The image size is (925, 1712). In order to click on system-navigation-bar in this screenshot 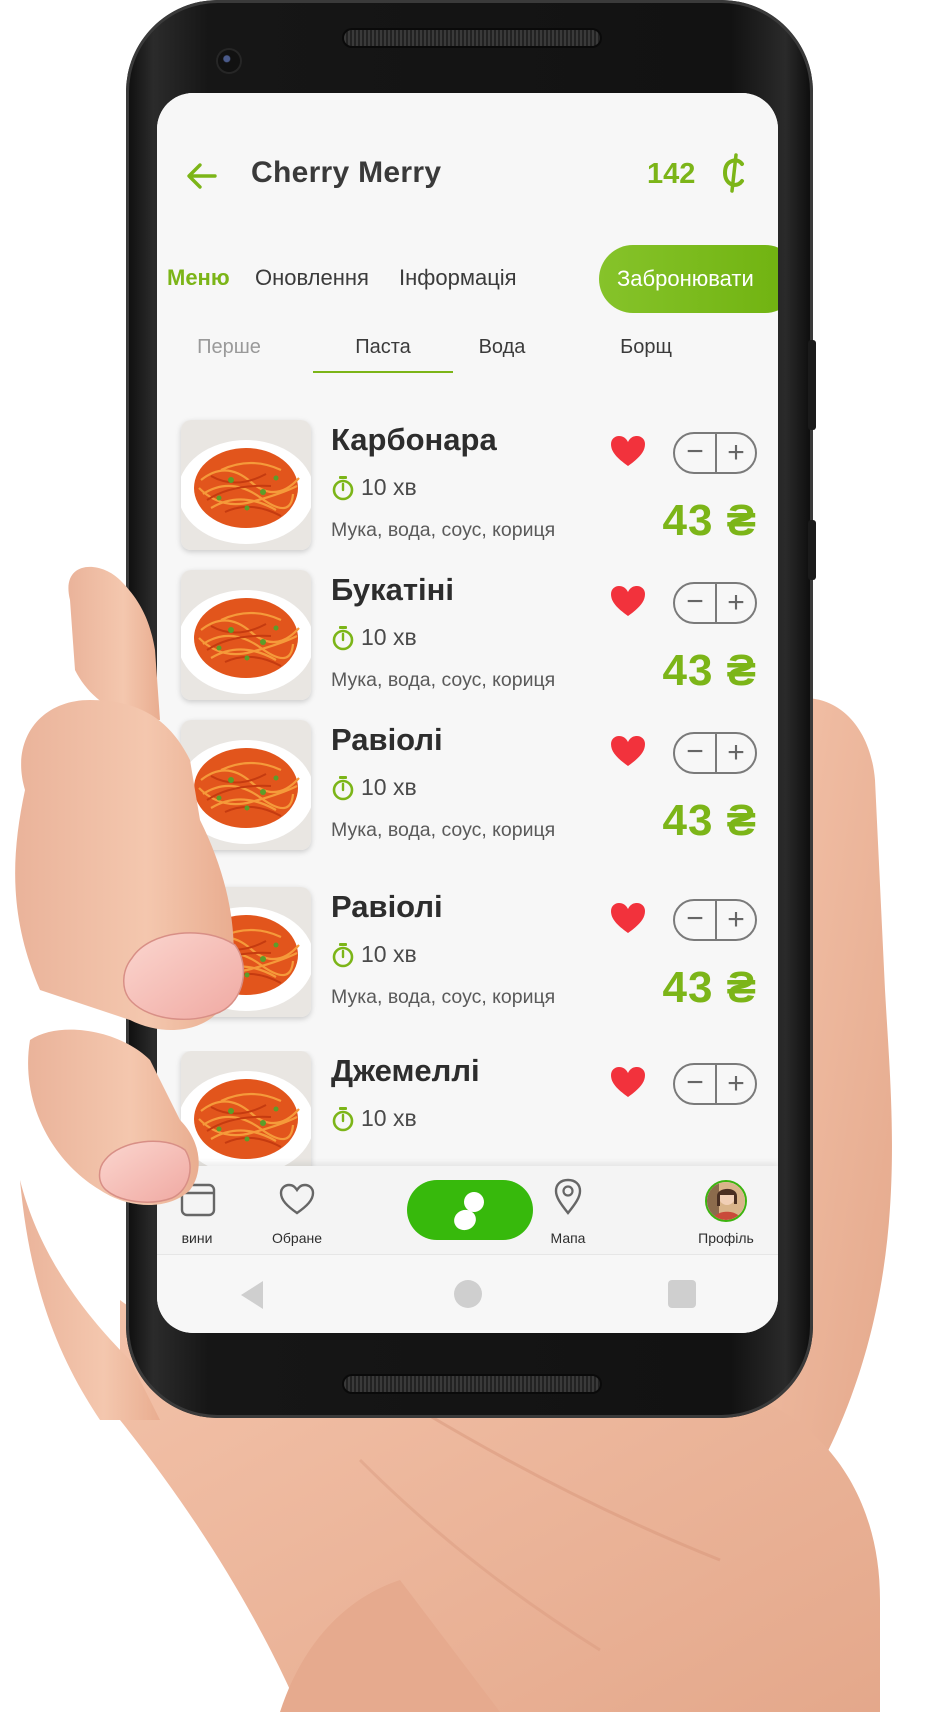, I will do `click(467, 1293)`.